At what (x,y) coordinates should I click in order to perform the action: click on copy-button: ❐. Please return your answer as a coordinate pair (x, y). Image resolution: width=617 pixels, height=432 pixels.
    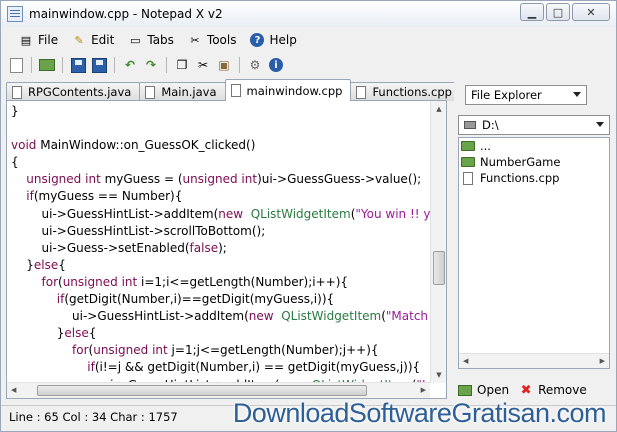
    Looking at the image, I should click on (182, 65).